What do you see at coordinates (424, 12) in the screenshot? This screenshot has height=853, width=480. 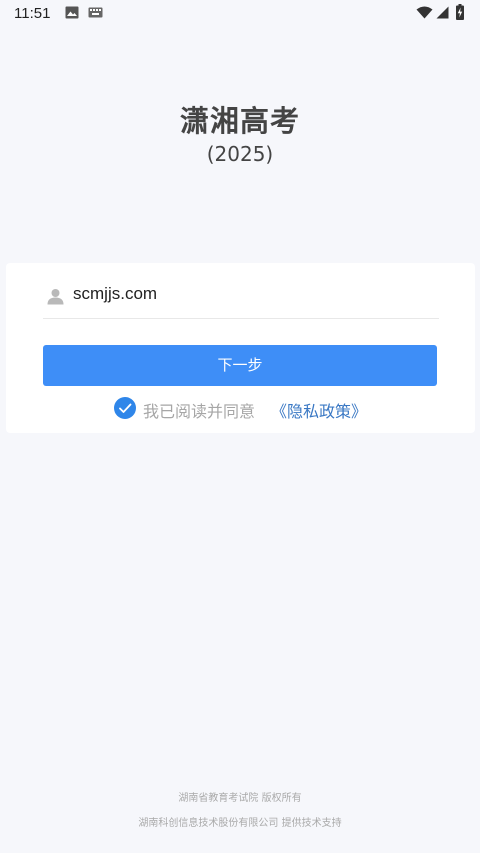 I see `wifi-icon` at bounding box center [424, 12].